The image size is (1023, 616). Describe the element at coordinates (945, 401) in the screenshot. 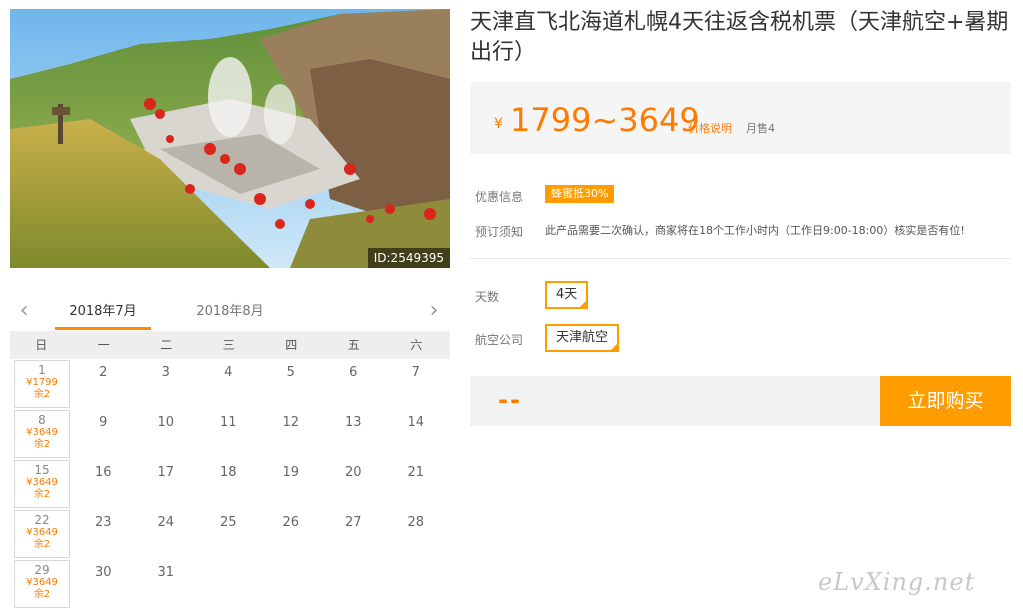

I see `buy-now-button: 立即购买` at that location.